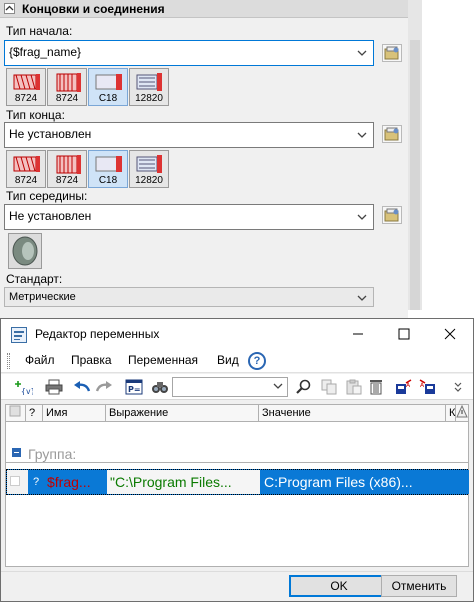  Describe the element at coordinates (67, 98) in the screenshot. I see `start-thumb-2-caption: 8724` at that location.